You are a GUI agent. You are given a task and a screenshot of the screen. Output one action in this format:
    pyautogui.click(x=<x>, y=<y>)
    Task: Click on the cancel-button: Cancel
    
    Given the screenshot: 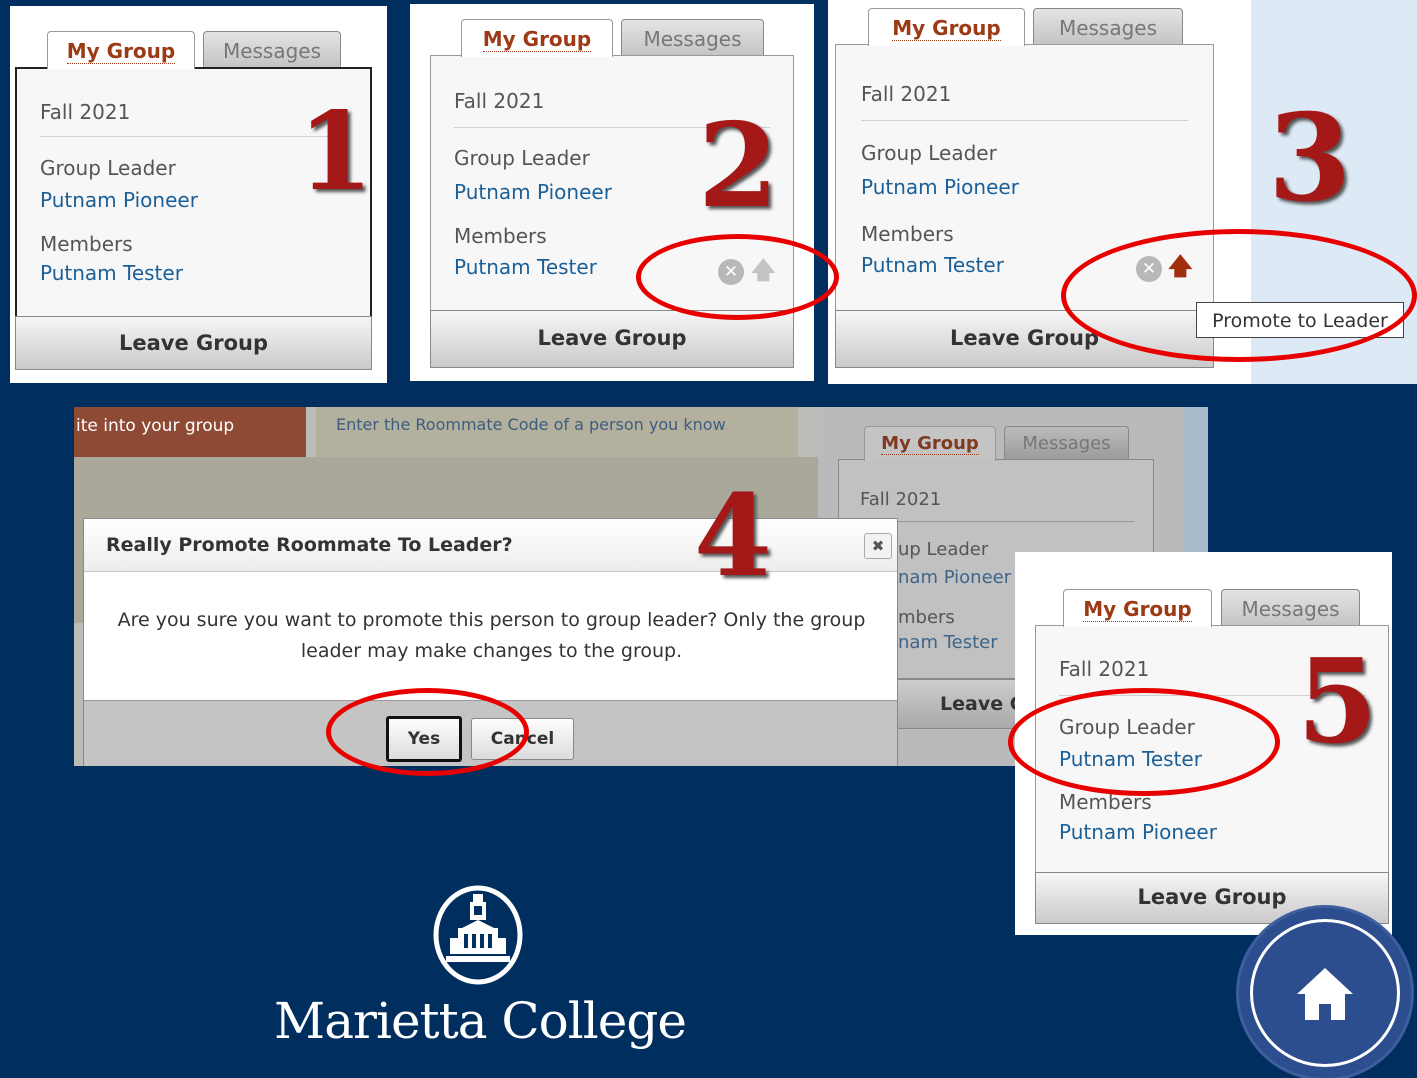 What is the action you would take?
    pyautogui.click(x=522, y=739)
    